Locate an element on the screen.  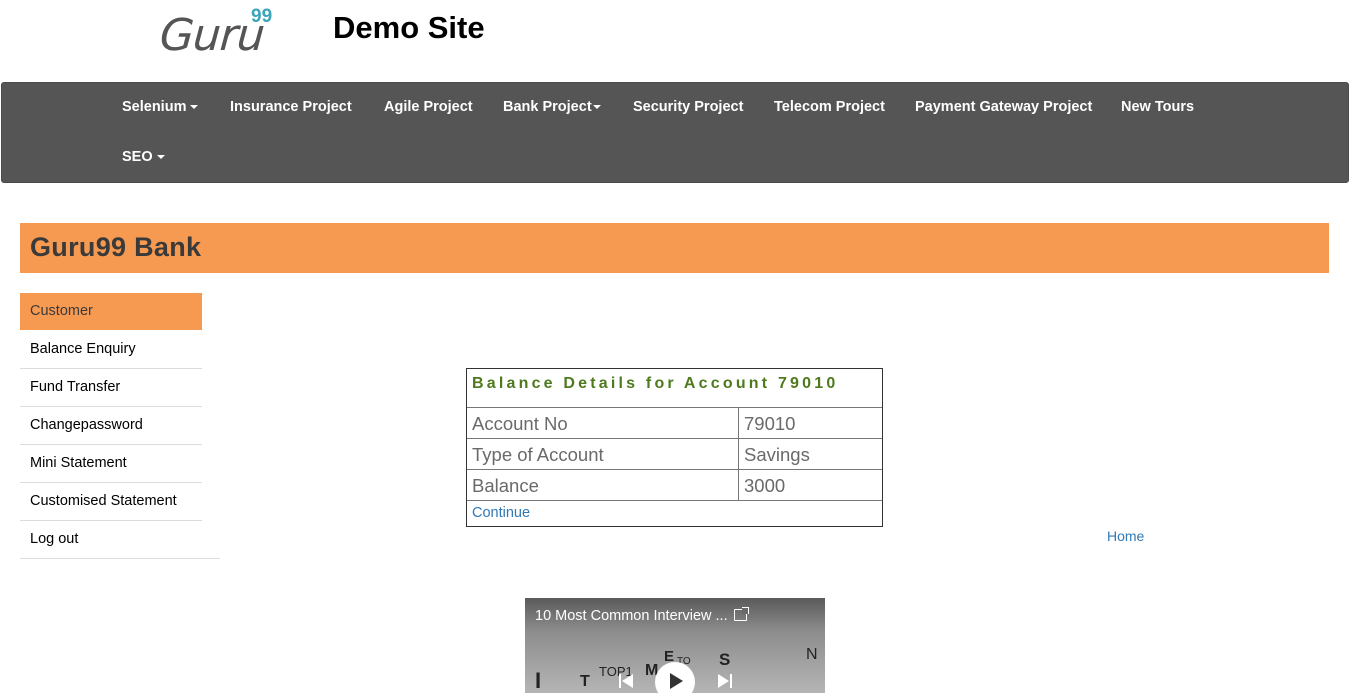
nav-payment-gateway-project: Payment Gateway Project is located at coordinates (1003, 107).